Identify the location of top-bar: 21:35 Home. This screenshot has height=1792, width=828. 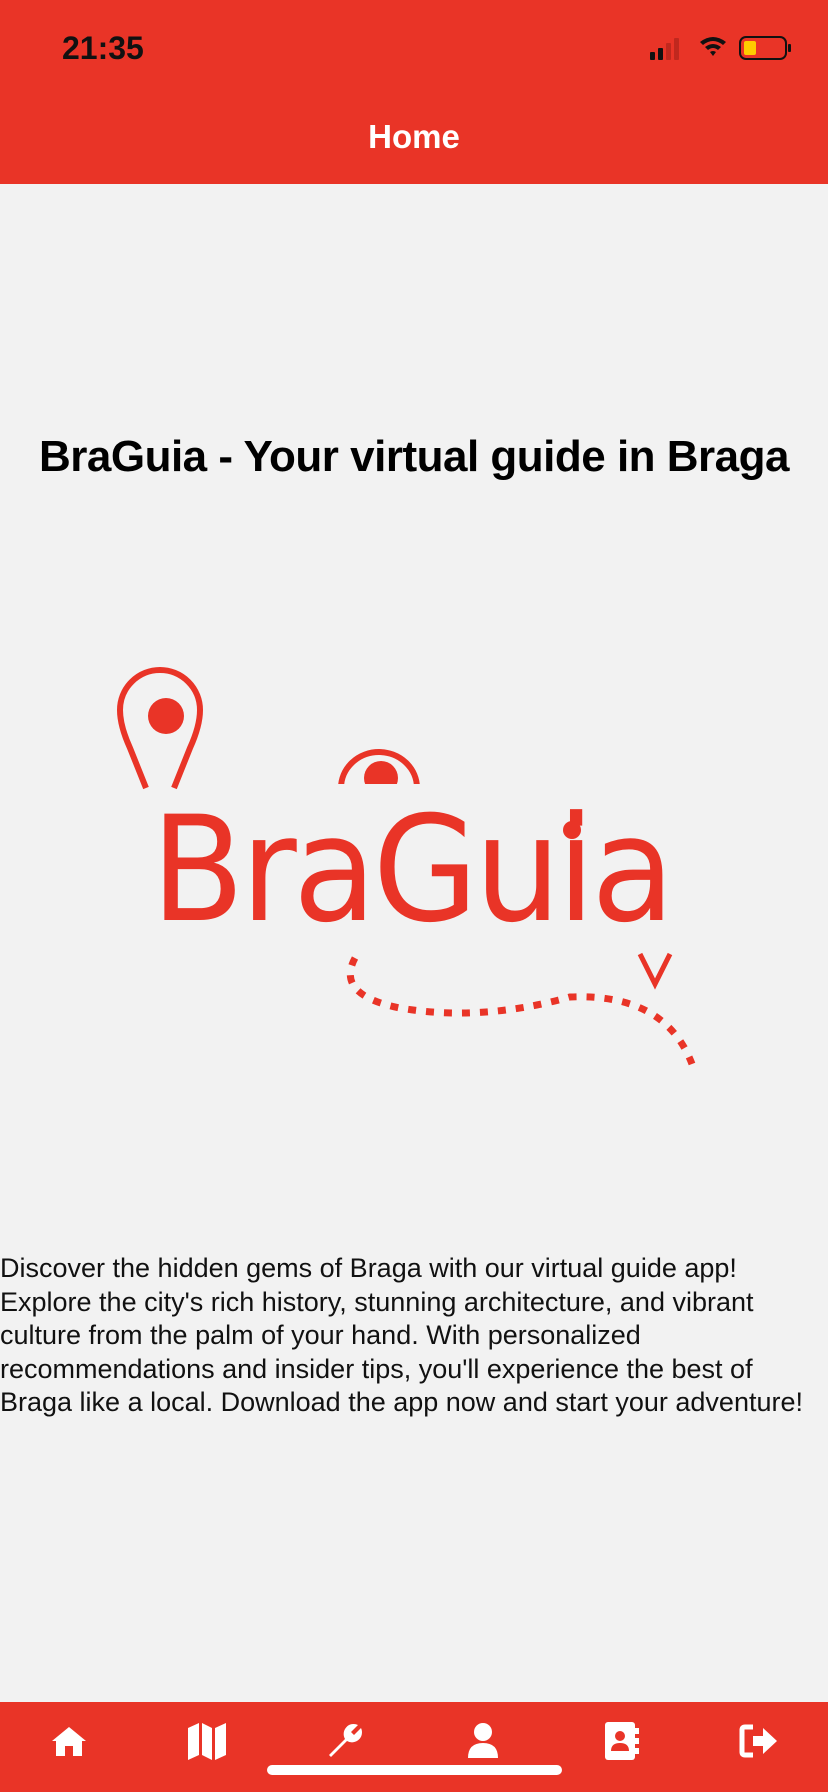
(414, 92).